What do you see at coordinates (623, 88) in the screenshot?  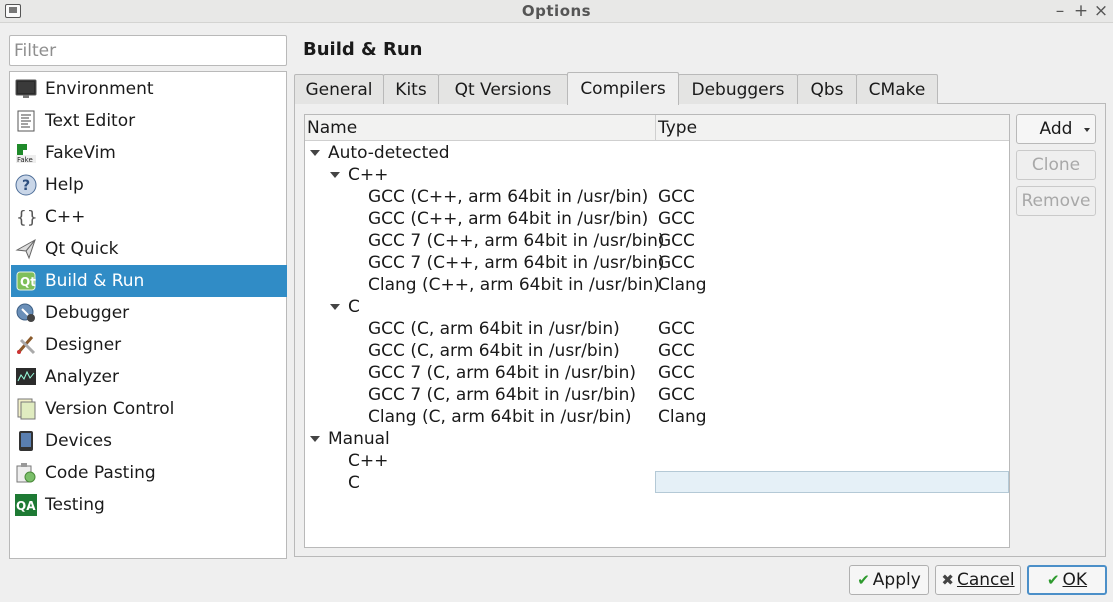 I see `tab-compilers: Compilers` at bounding box center [623, 88].